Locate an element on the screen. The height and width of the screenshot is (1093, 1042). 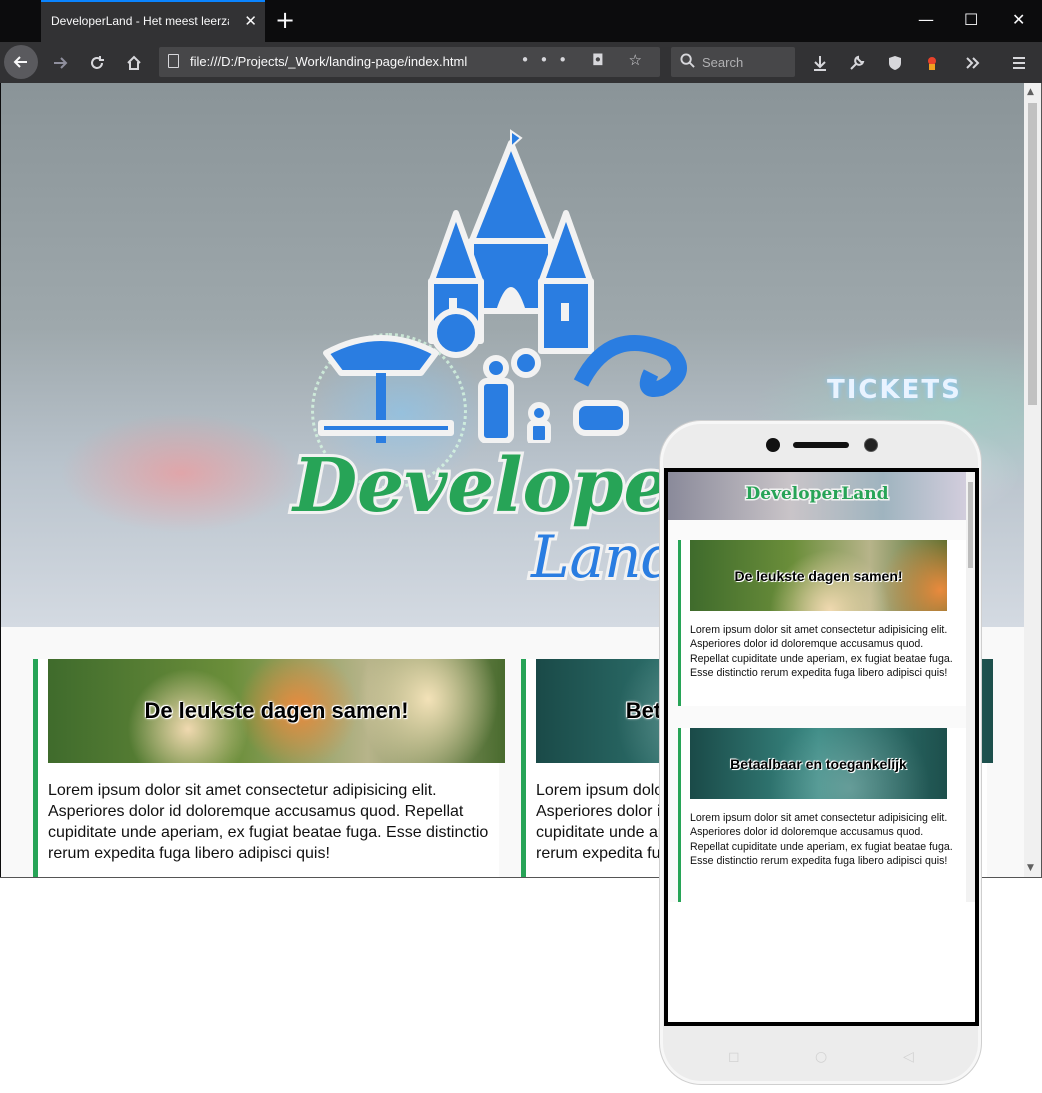
home-icon is located at coordinates (134, 62).